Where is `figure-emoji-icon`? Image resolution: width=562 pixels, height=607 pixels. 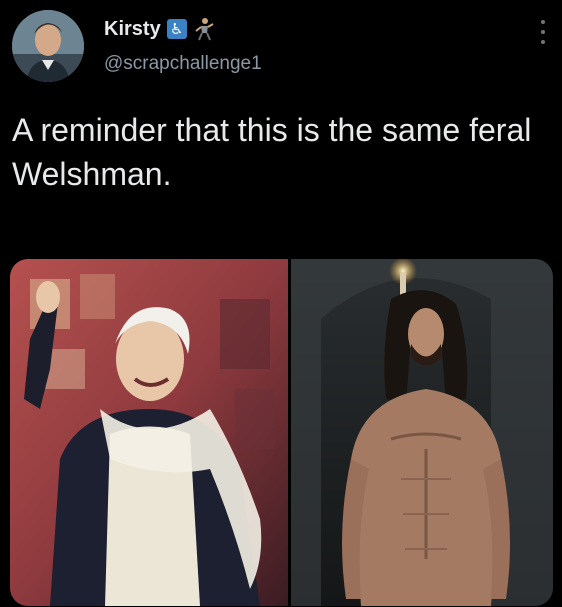
figure-emoji-icon is located at coordinates (204, 29).